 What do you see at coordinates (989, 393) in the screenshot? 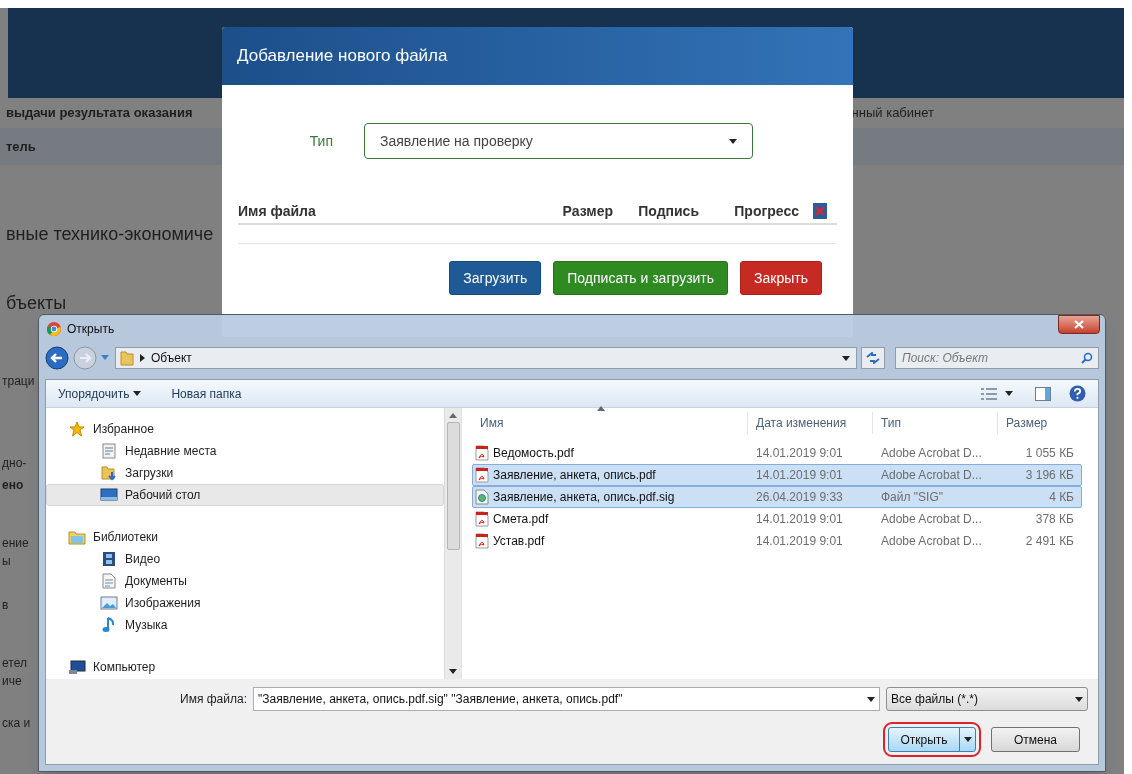
I see `view-options-icon` at bounding box center [989, 393].